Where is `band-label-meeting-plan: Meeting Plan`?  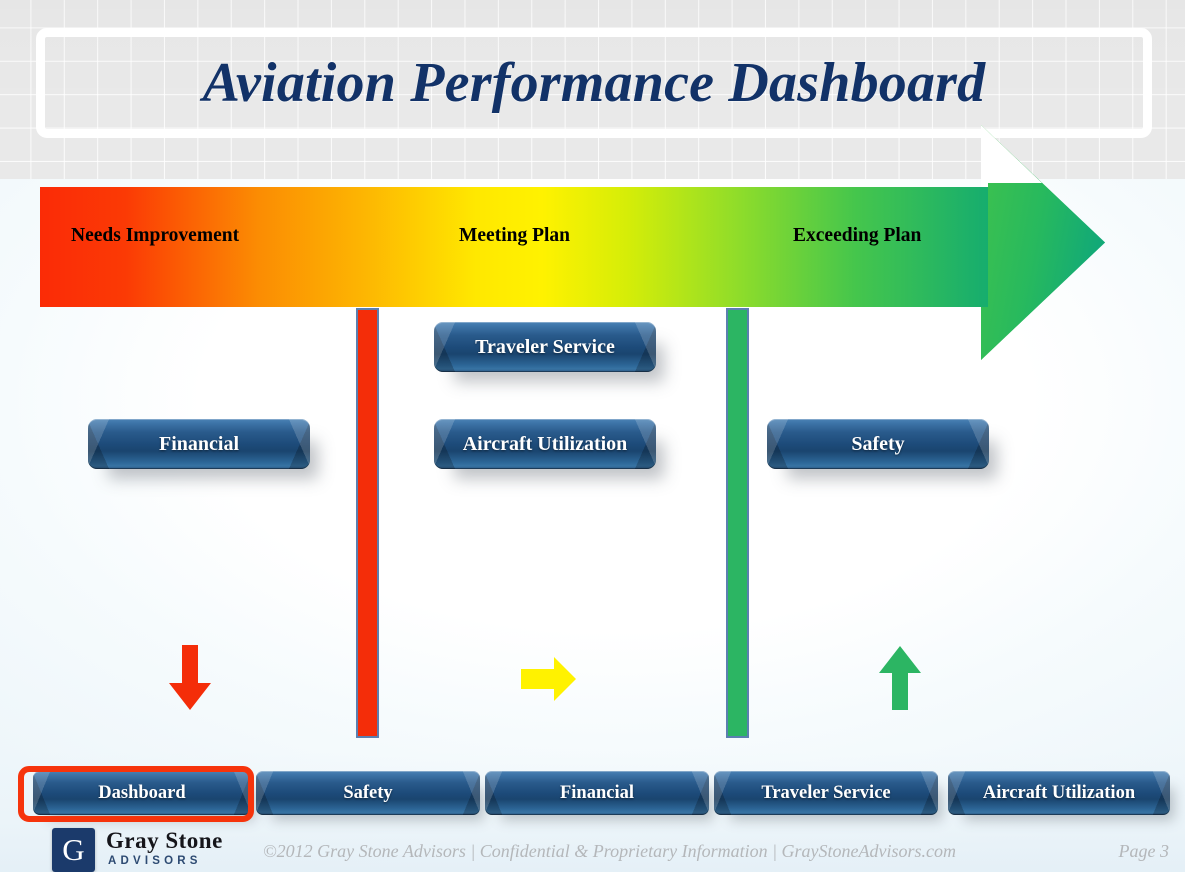
band-label-meeting-plan: Meeting Plan is located at coordinates (515, 235).